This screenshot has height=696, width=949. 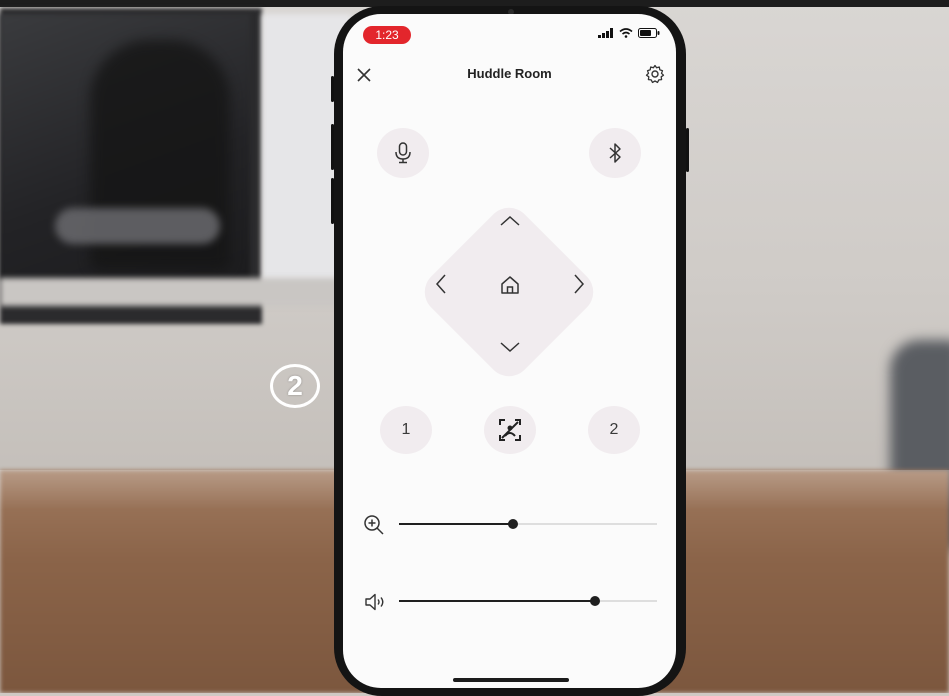 I want to click on step-callout-number: 2, so click(x=295, y=385).